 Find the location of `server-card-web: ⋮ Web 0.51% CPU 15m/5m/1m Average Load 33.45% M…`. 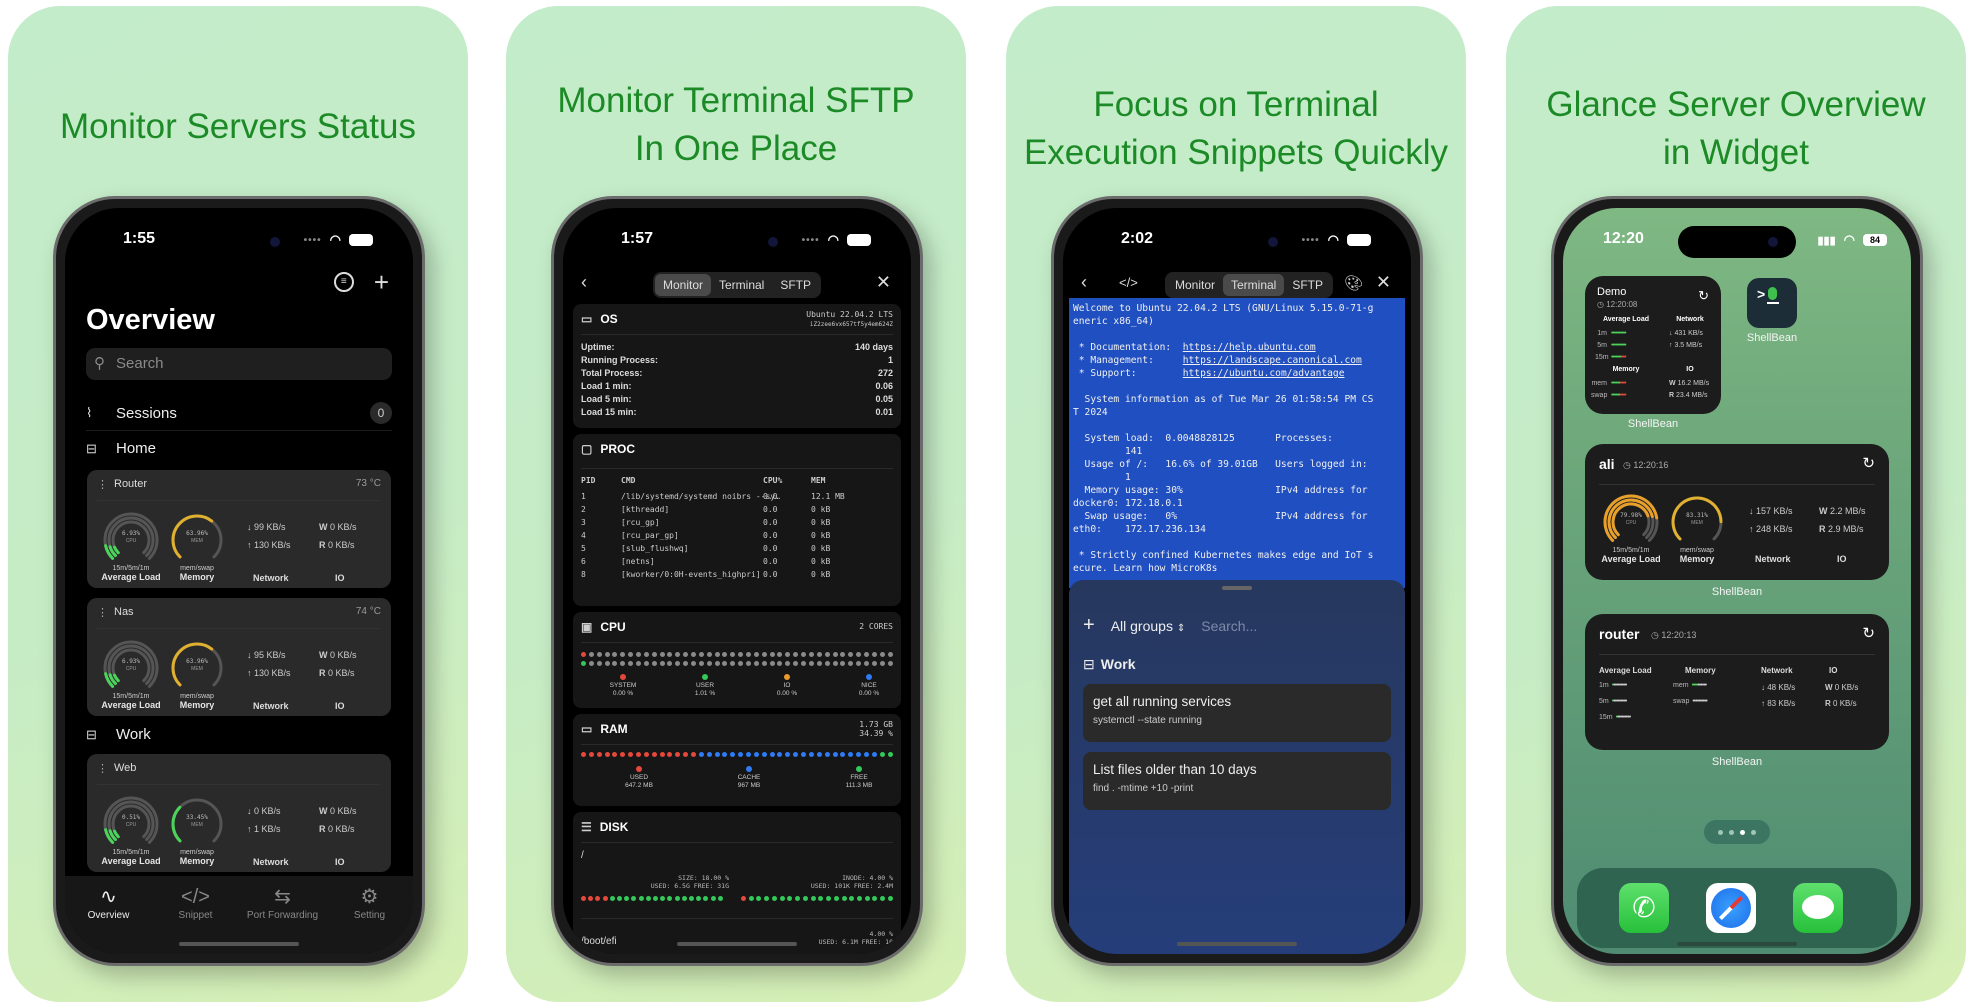

server-card-web: ⋮ Web 0.51% CPU 15m/5m/1m Average Load 33.45% M… is located at coordinates (239, 813).